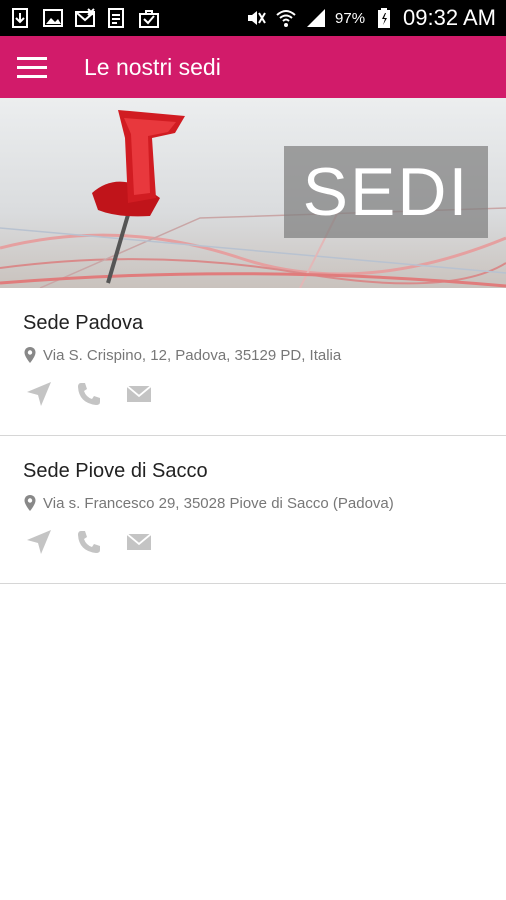 The image size is (506, 900). I want to click on page-title: Le nostri sedi, so click(152, 66).